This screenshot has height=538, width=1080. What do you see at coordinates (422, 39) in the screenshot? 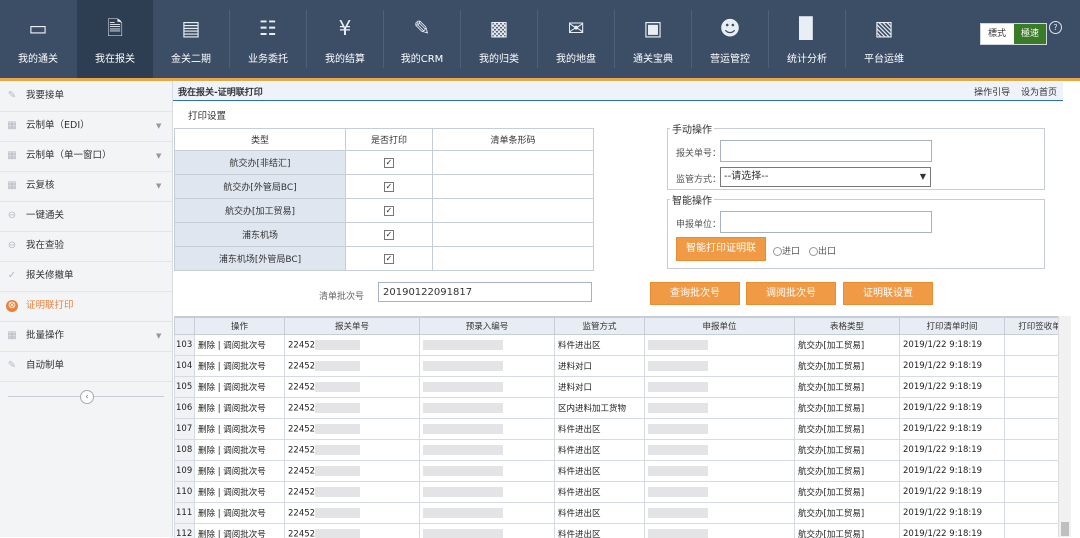
I see `nav-item-crm: ✎ 我的CRM` at bounding box center [422, 39].